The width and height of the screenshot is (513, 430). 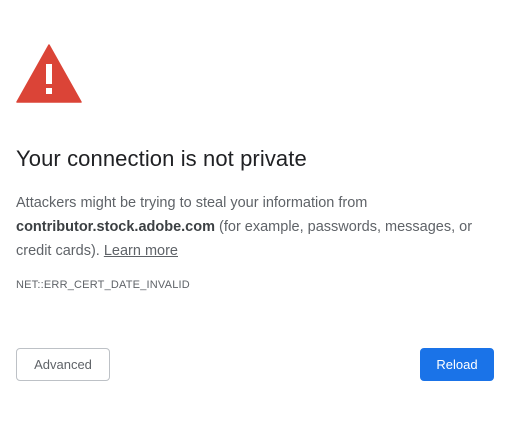 I want to click on page-title: Your connection is not private, so click(x=161, y=158).